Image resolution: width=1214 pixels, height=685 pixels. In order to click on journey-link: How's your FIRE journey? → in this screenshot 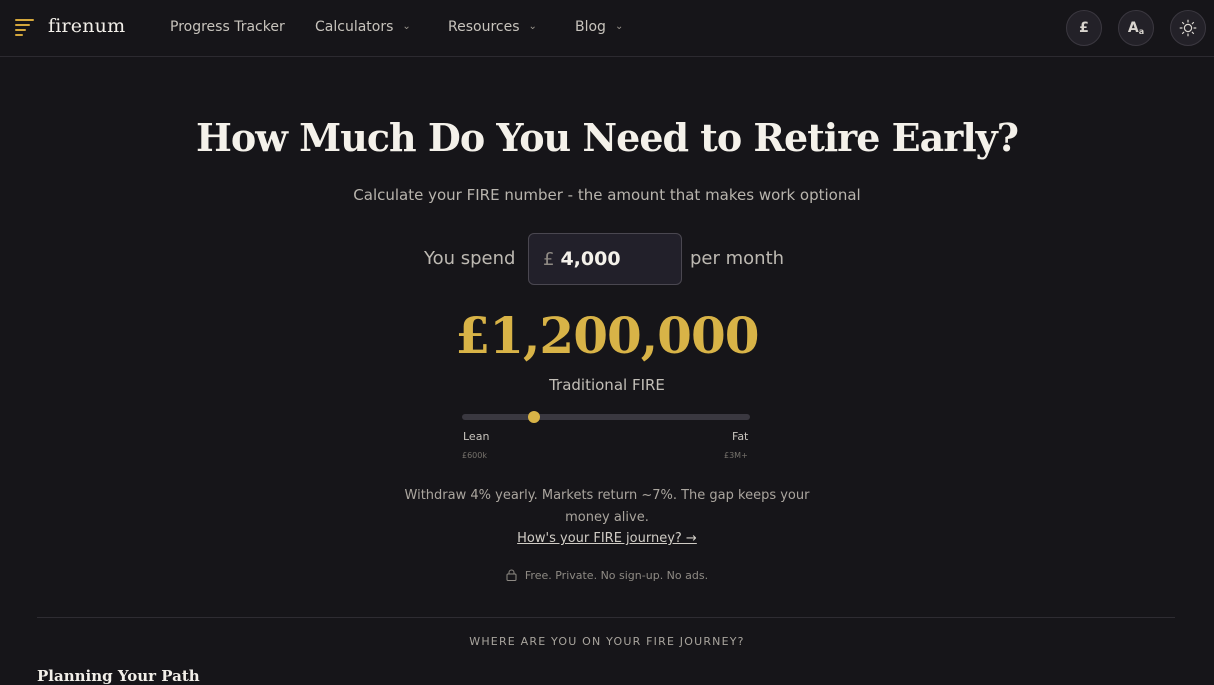, I will do `click(607, 538)`.